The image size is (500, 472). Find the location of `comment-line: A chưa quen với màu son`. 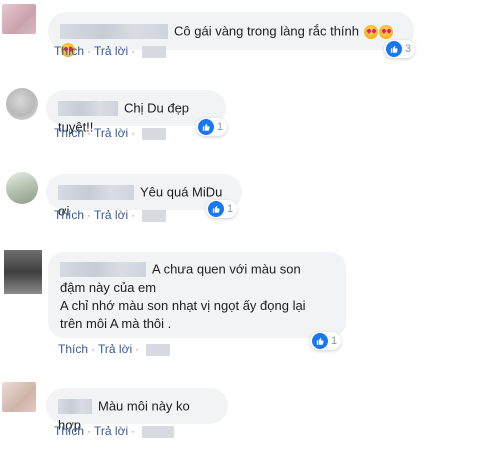

comment-line: A chưa quen với màu son is located at coordinates (197, 269).